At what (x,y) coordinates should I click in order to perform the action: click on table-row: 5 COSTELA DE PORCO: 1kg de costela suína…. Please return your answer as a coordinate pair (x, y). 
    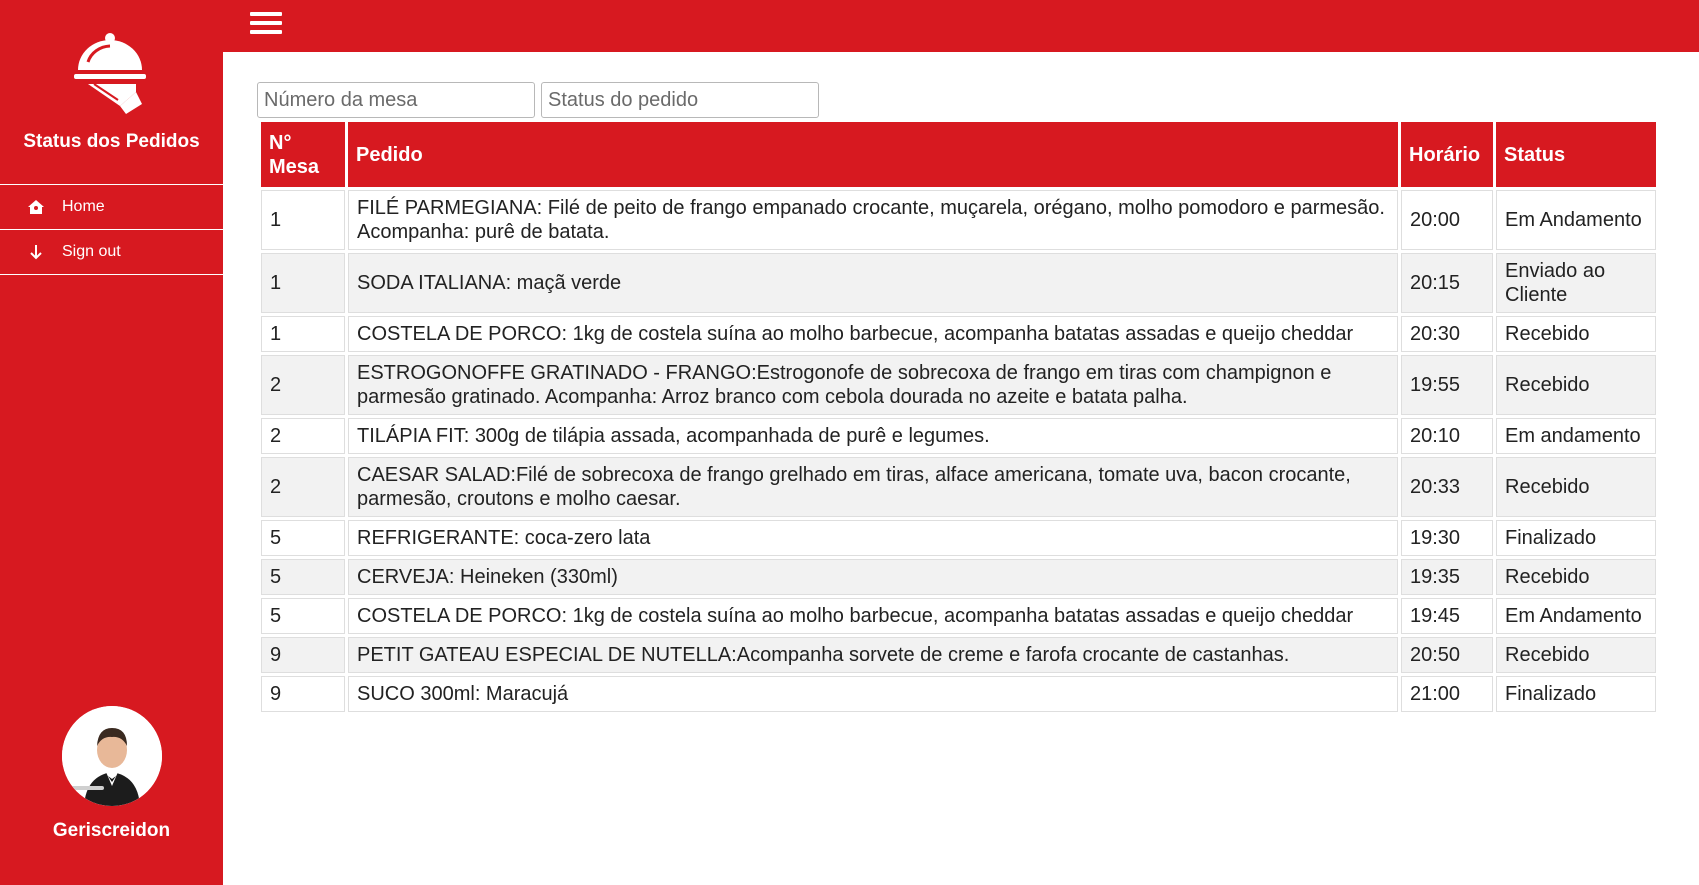
    Looking at the image, I should click on (958, 616).